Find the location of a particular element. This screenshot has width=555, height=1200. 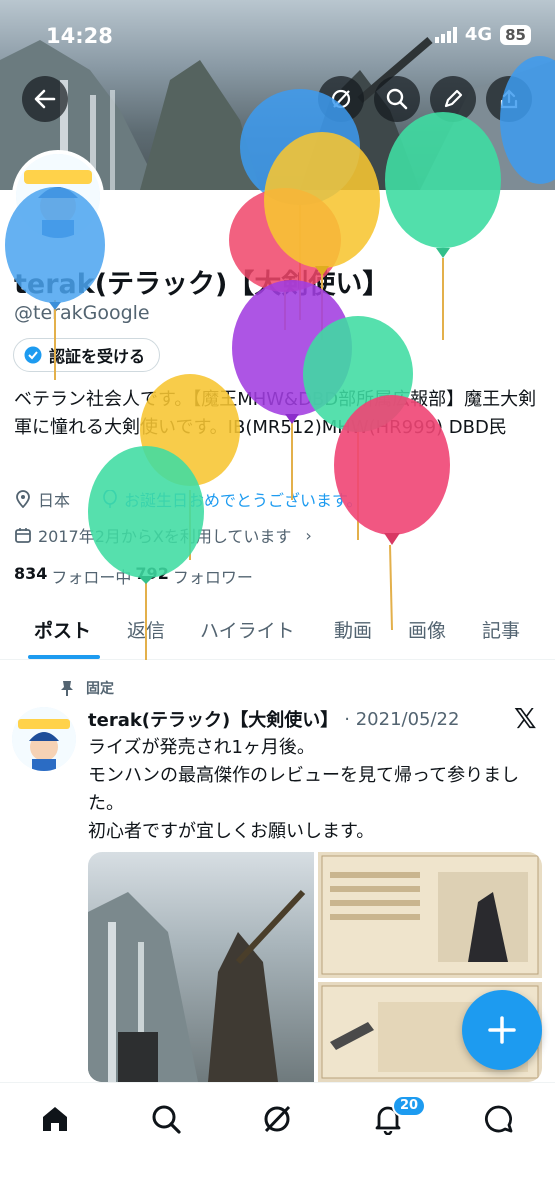

followers-count: 792 is located at coordinates (151, 576).